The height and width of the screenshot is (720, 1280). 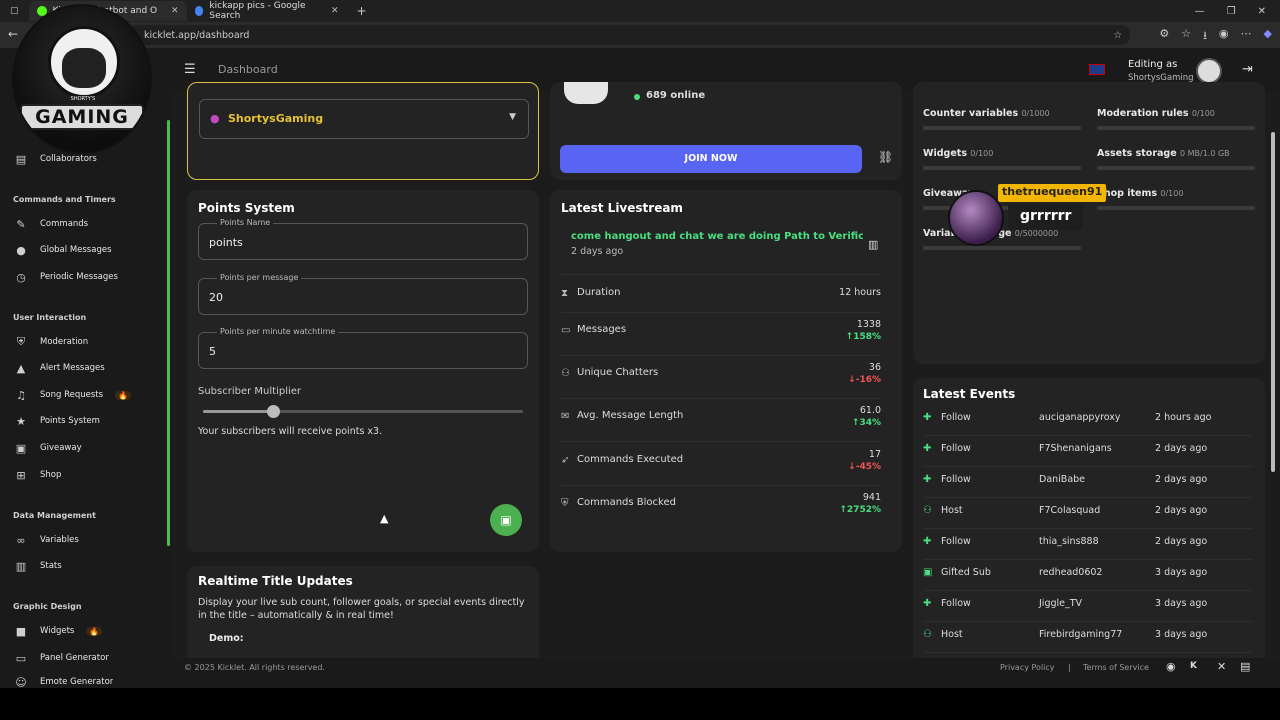 I want to click on sidebar-item-points-system: ★ Points System, so click(x=57, y=421).